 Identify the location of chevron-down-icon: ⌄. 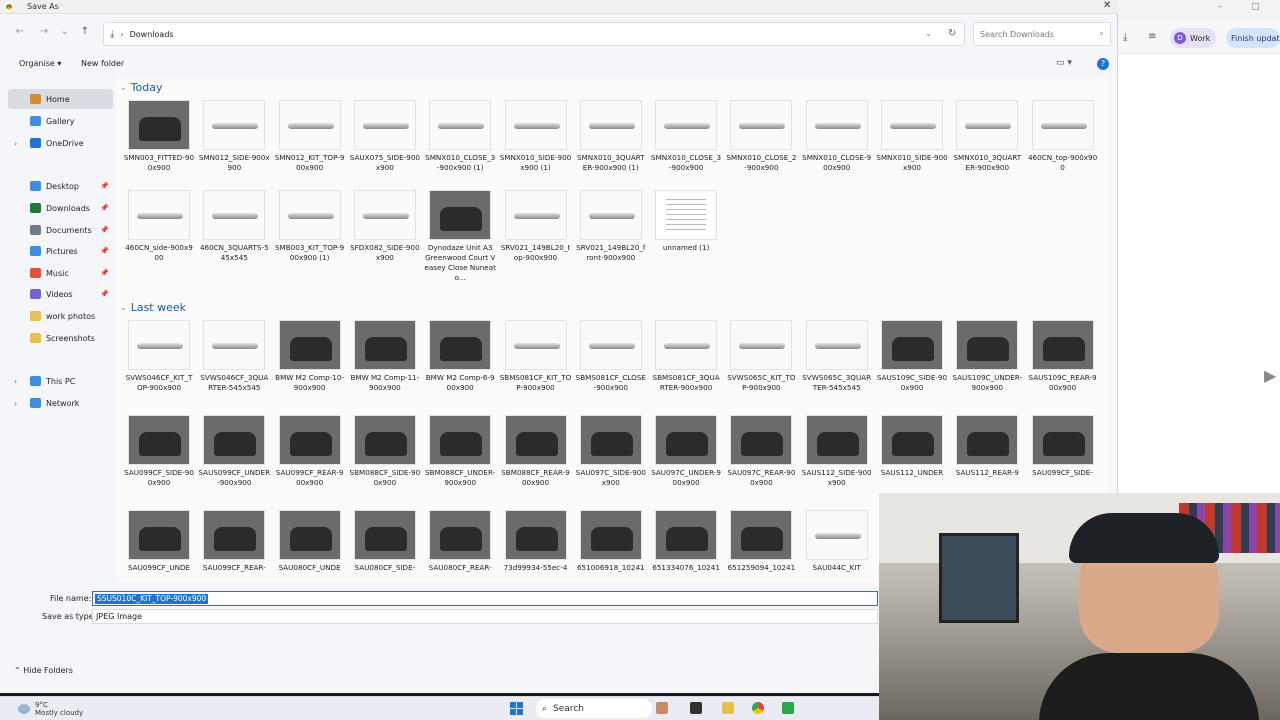
(928, 33).